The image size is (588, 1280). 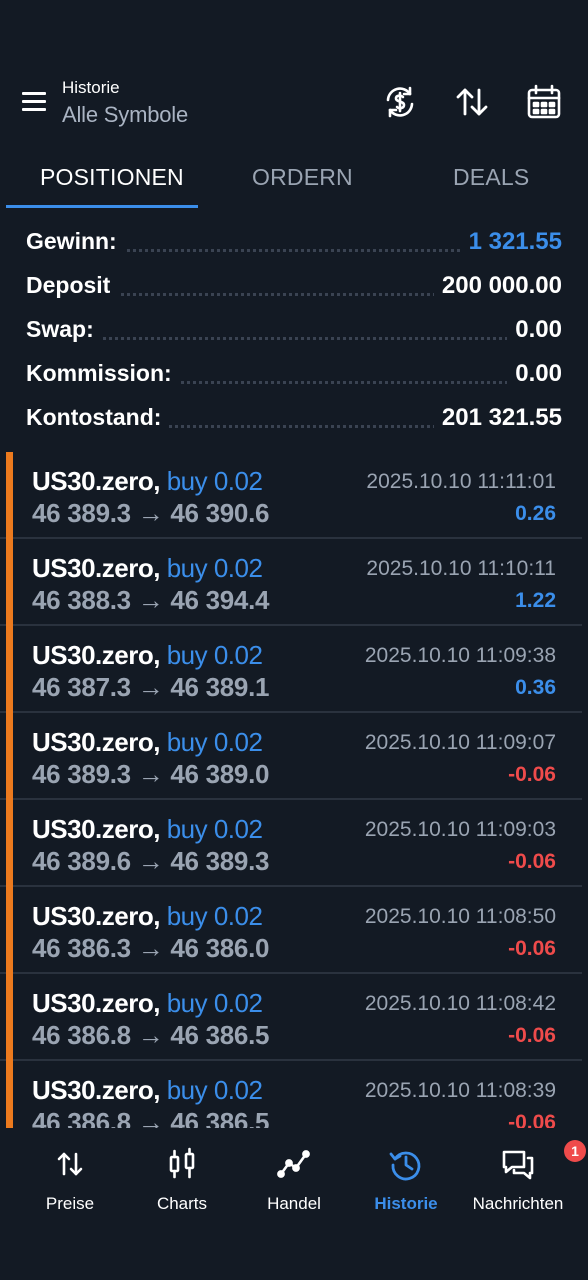 I want to click on history-tabs: POSITIONEN ORDERN DEALS, so click(x=294, y=179).